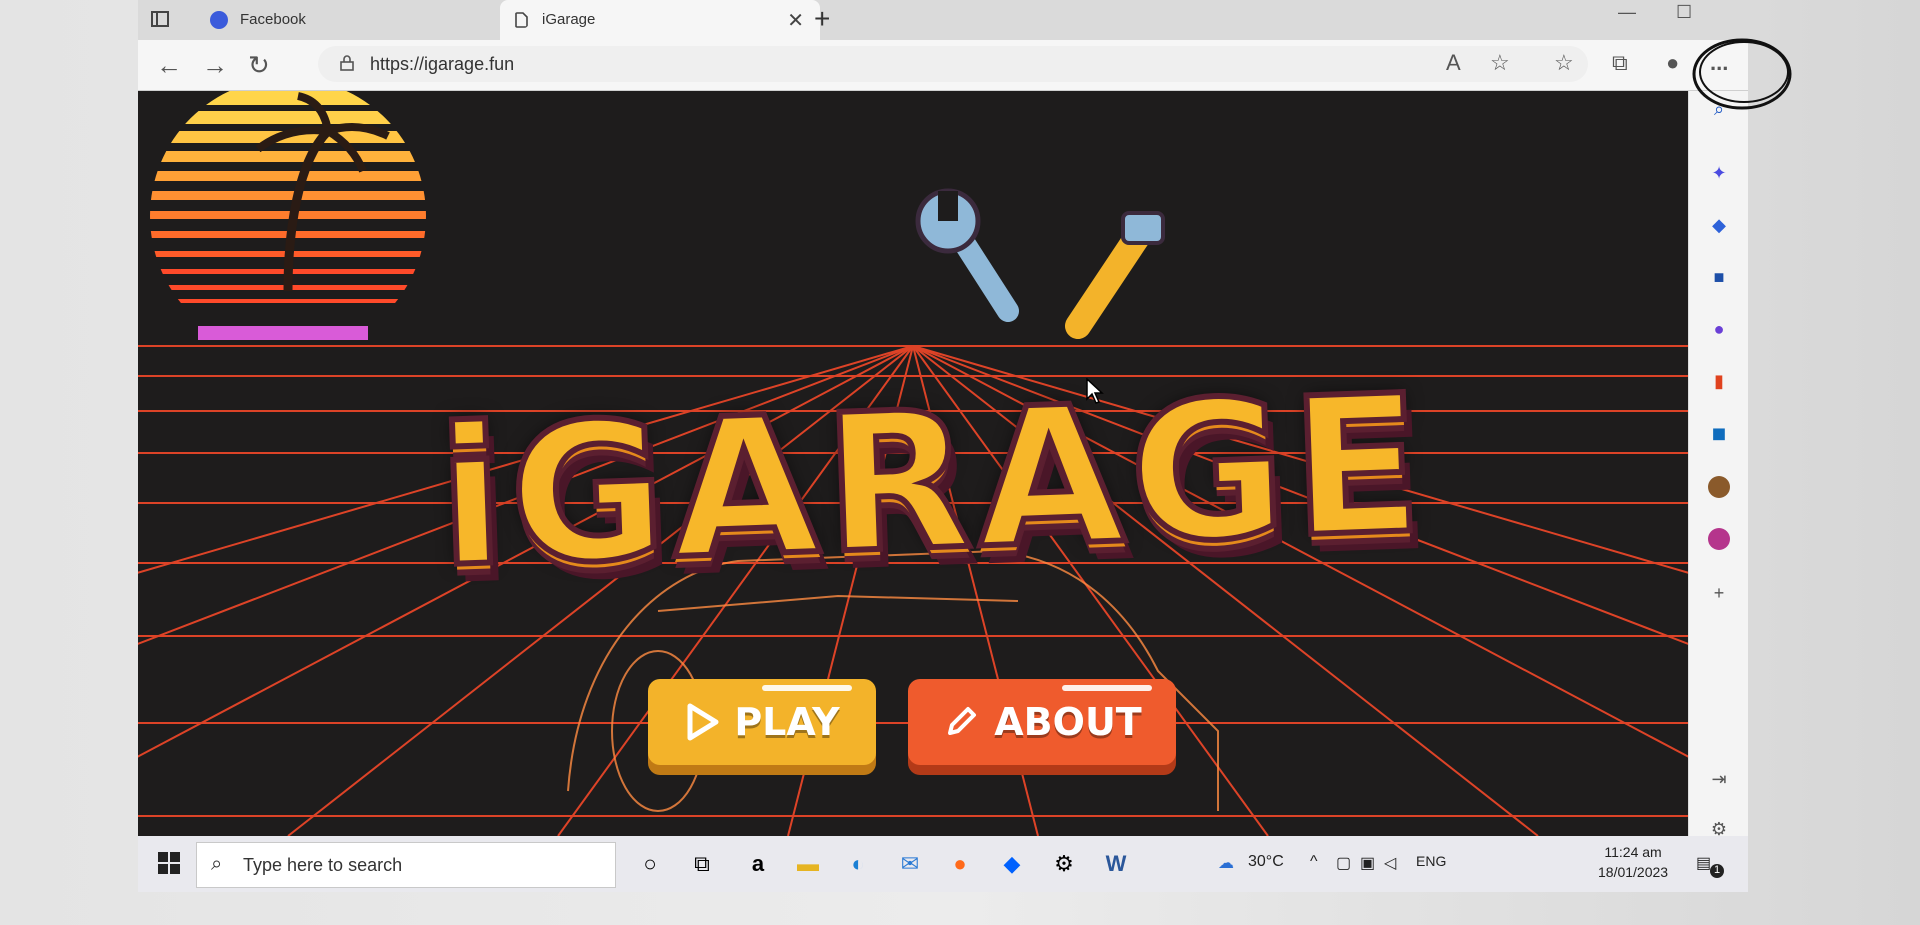  I want to click on lock-icon, so click(347, 63).